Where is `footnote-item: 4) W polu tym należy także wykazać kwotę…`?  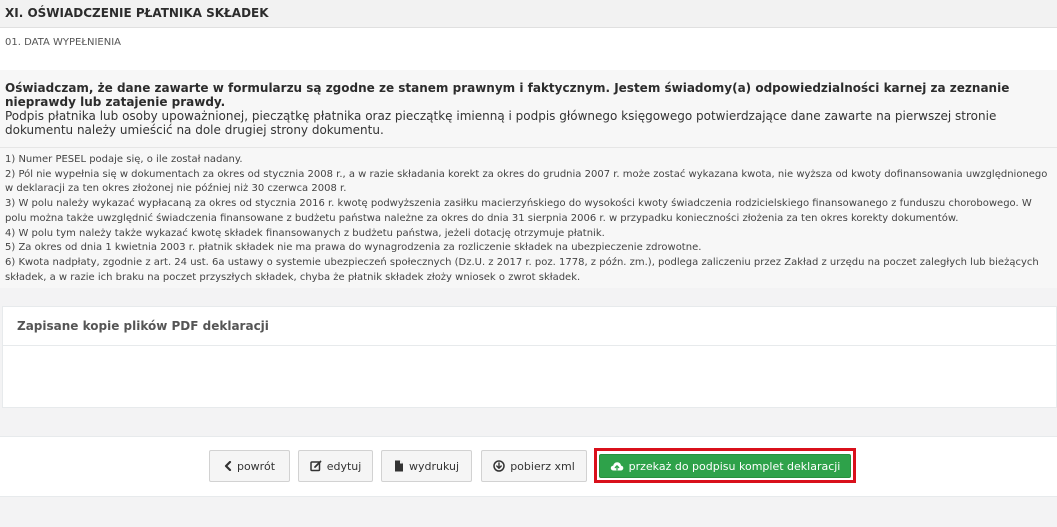 footnote-item: 4) W polu tym należy także wykazać kwotę… is located at coordinates (305, 233).